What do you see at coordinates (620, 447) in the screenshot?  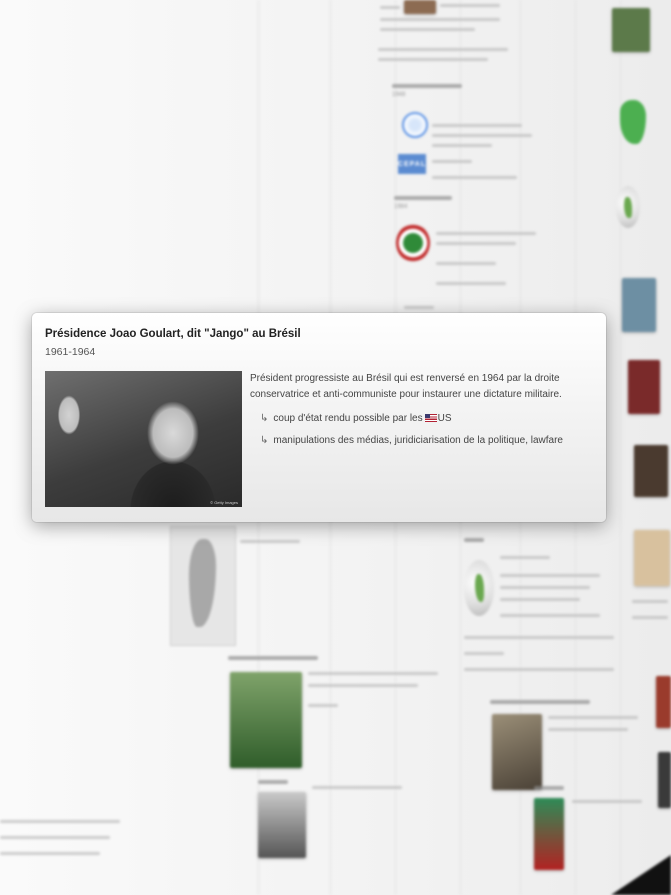 I see `timeline-gridline` at bounding box center [620, 447].